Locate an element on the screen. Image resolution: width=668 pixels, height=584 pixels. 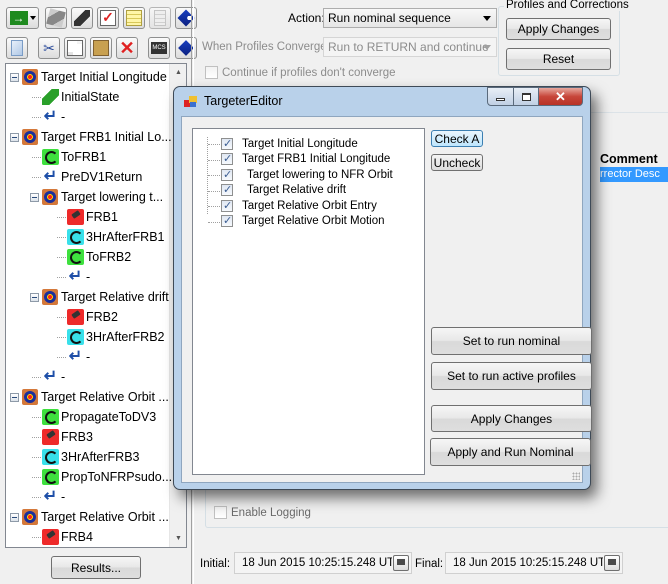
run-button: → is located at coordinates (22, 18).